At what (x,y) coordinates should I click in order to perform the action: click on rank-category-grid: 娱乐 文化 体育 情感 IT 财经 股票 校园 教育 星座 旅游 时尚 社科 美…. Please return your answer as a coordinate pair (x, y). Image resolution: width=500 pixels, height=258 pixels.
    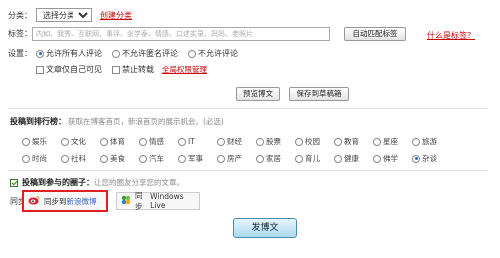
    Looking at the image, I should click on (256, 150).